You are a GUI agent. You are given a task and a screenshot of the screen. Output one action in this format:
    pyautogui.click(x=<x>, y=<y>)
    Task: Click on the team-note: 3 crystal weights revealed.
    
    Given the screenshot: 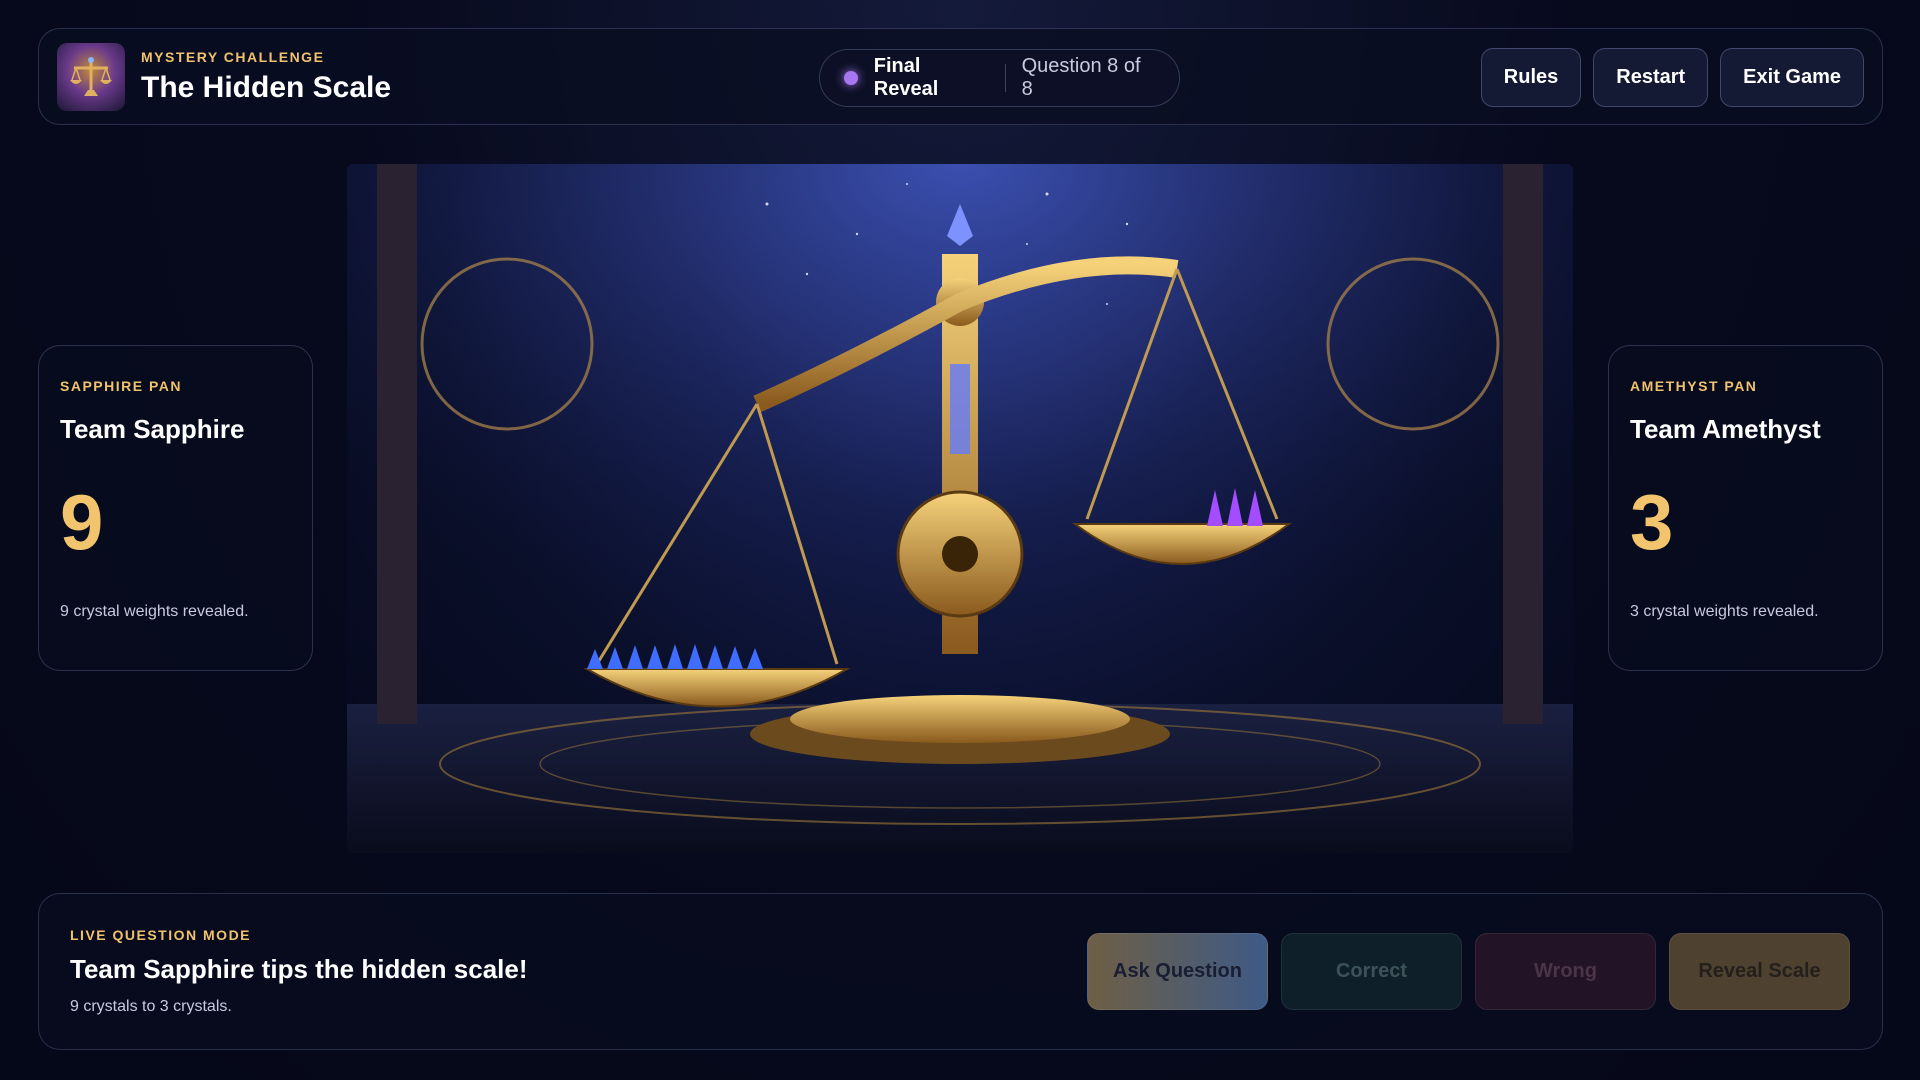 What is the action you would take?
    pyautogui.click(x=1724, y=611)
    